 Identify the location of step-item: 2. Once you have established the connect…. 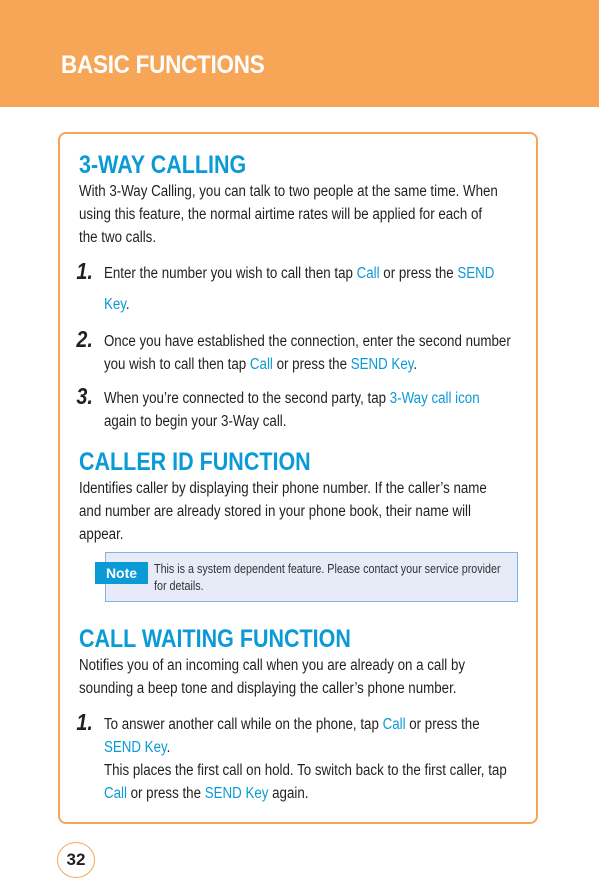
(302, 351).